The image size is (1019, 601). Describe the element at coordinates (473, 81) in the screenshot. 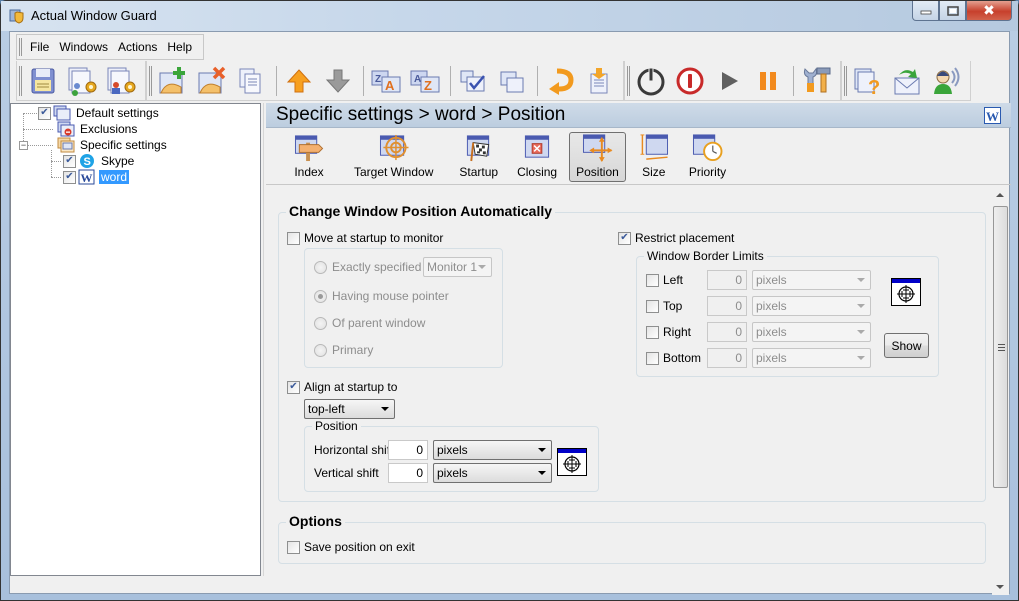

I see `select-all-button` at that location.